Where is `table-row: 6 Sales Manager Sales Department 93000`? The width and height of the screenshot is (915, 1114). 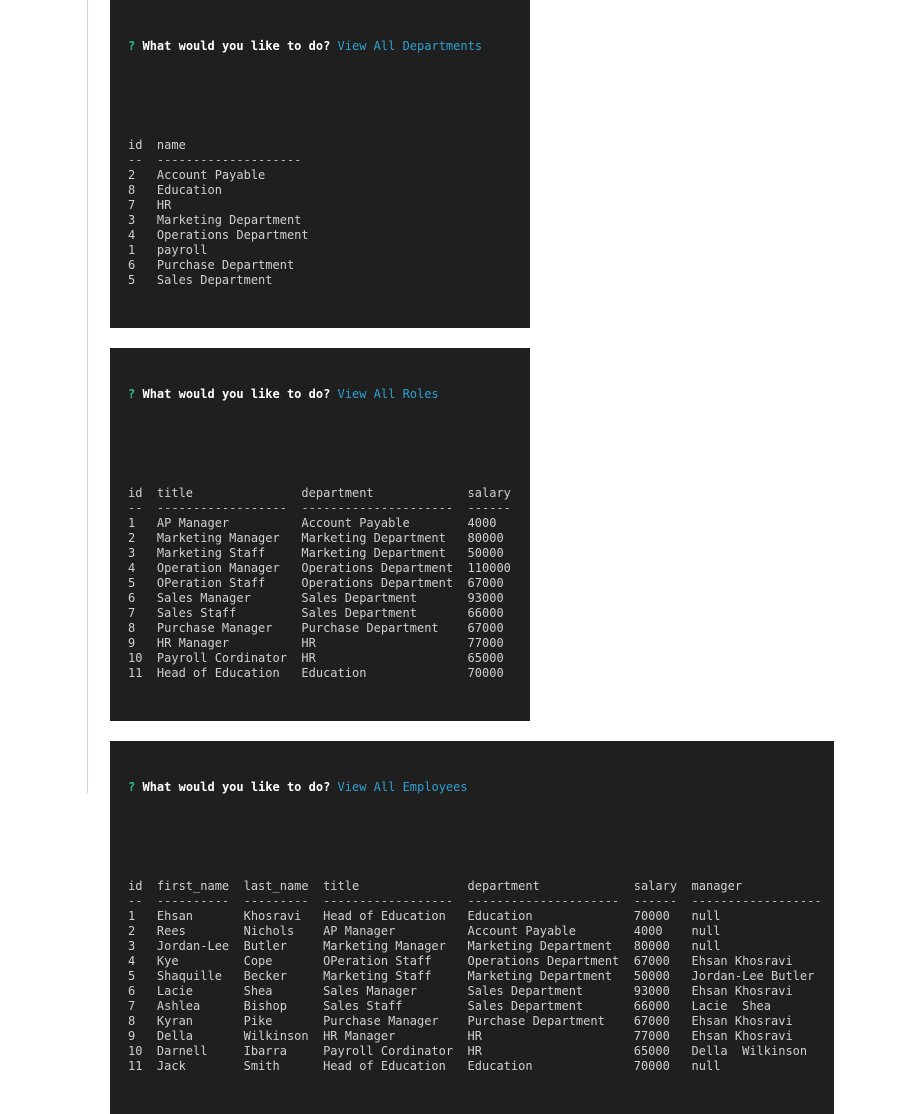
table-row: 6 Sales Manager Sales Department 93000 is located at coordinates (316, 598).